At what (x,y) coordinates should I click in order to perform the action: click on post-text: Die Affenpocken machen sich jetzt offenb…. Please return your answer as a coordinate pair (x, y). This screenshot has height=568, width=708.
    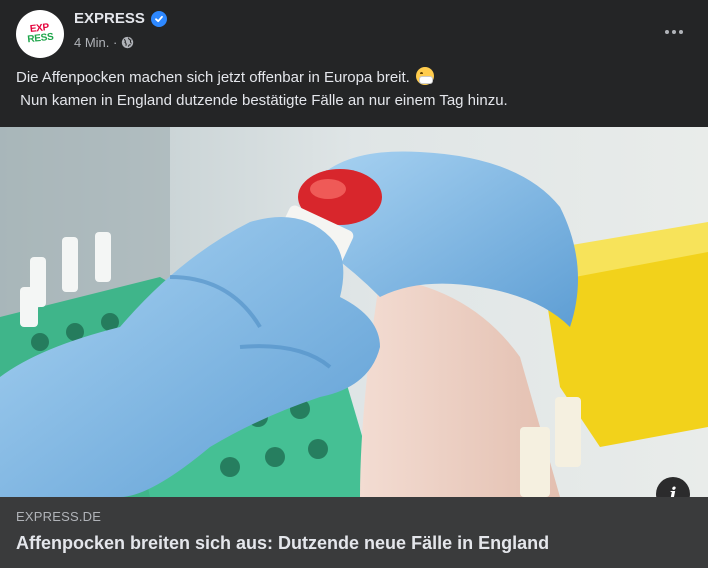
    Looking at the image, I should click on (354, 89).